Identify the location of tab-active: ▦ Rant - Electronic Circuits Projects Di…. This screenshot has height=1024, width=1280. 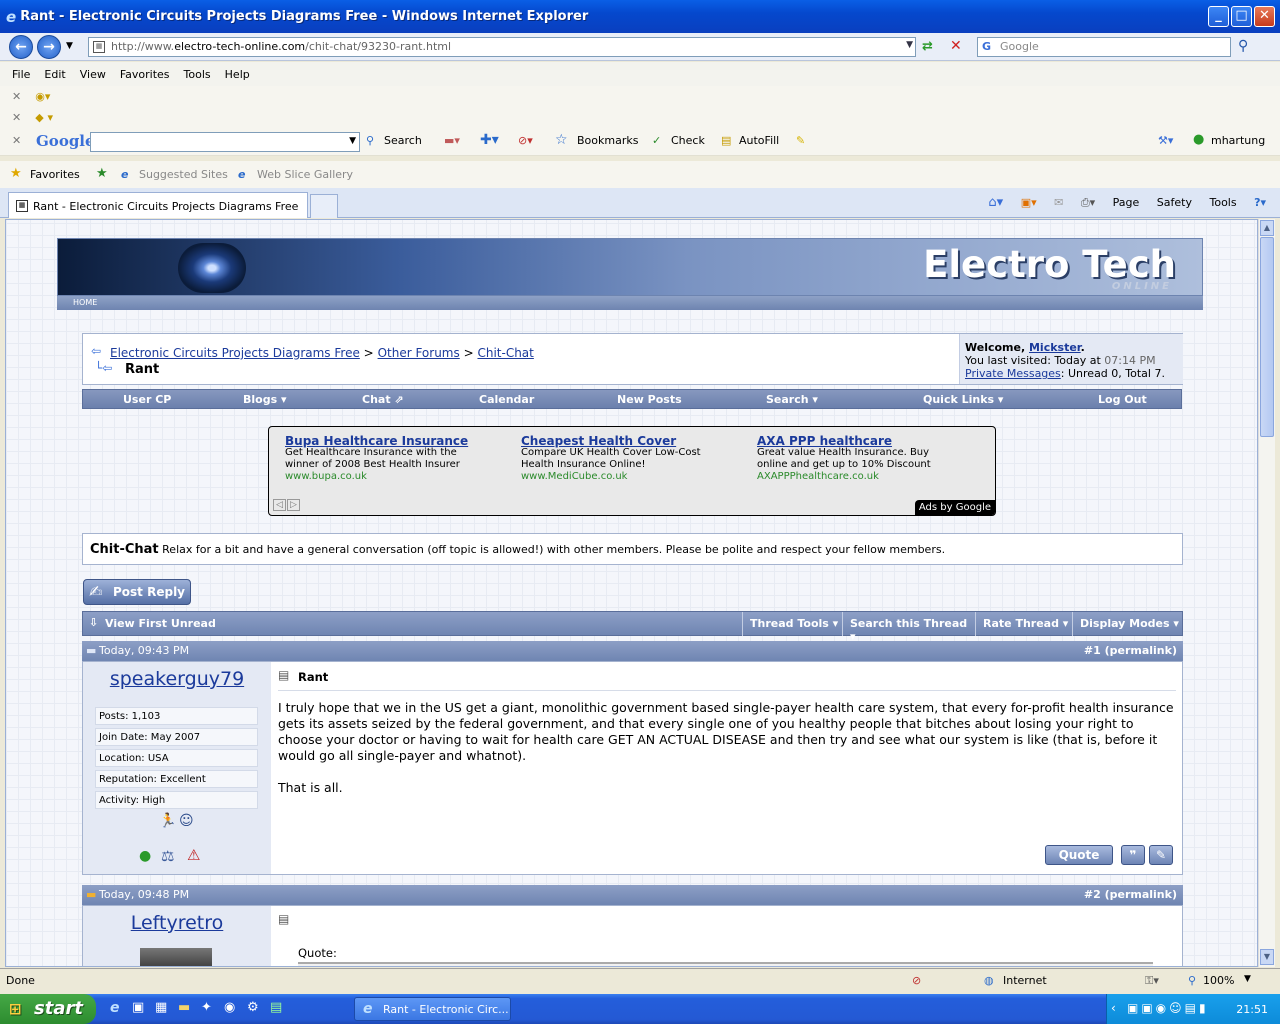
(158, 205).